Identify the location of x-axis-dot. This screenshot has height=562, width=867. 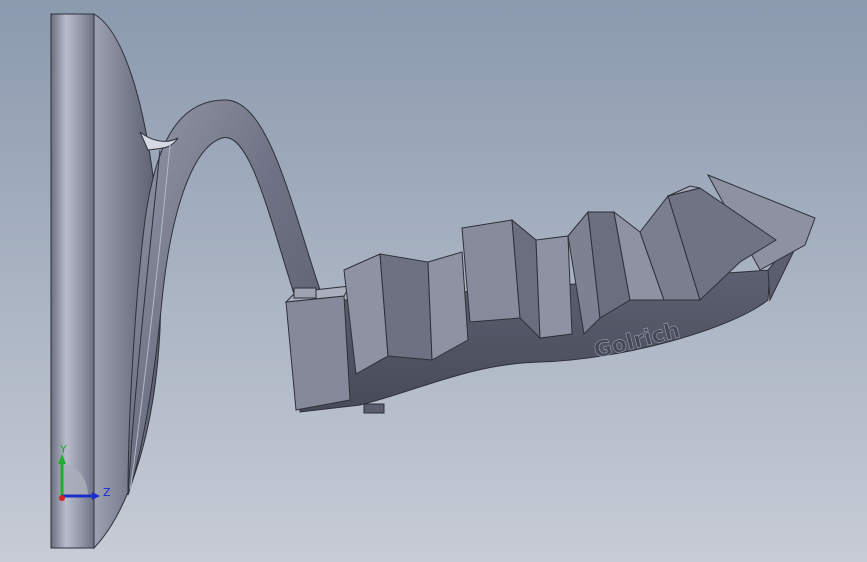
(62, 498).